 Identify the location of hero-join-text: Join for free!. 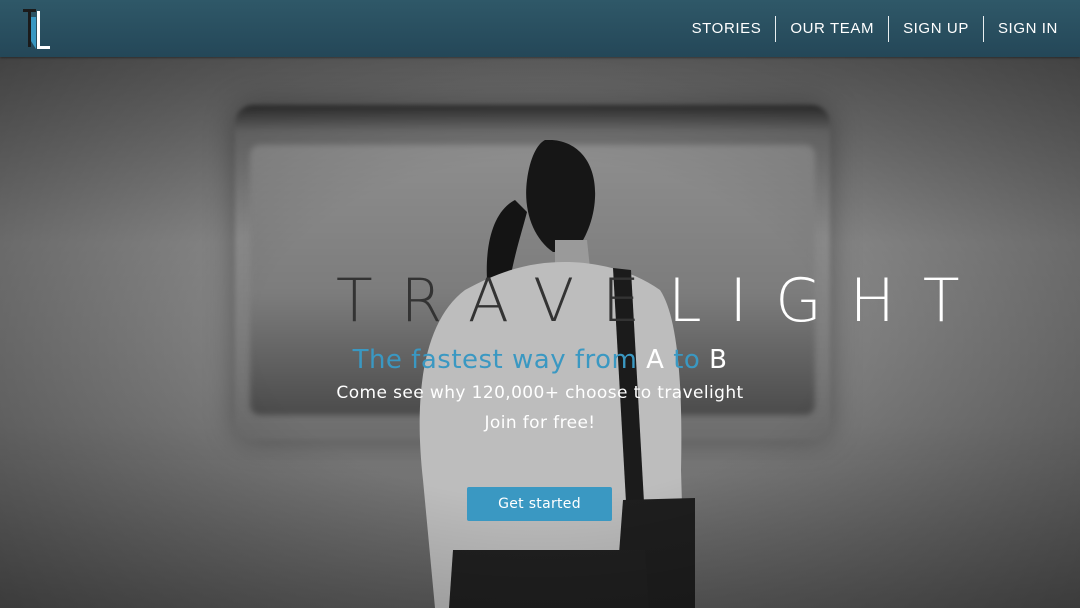
(540, 423).